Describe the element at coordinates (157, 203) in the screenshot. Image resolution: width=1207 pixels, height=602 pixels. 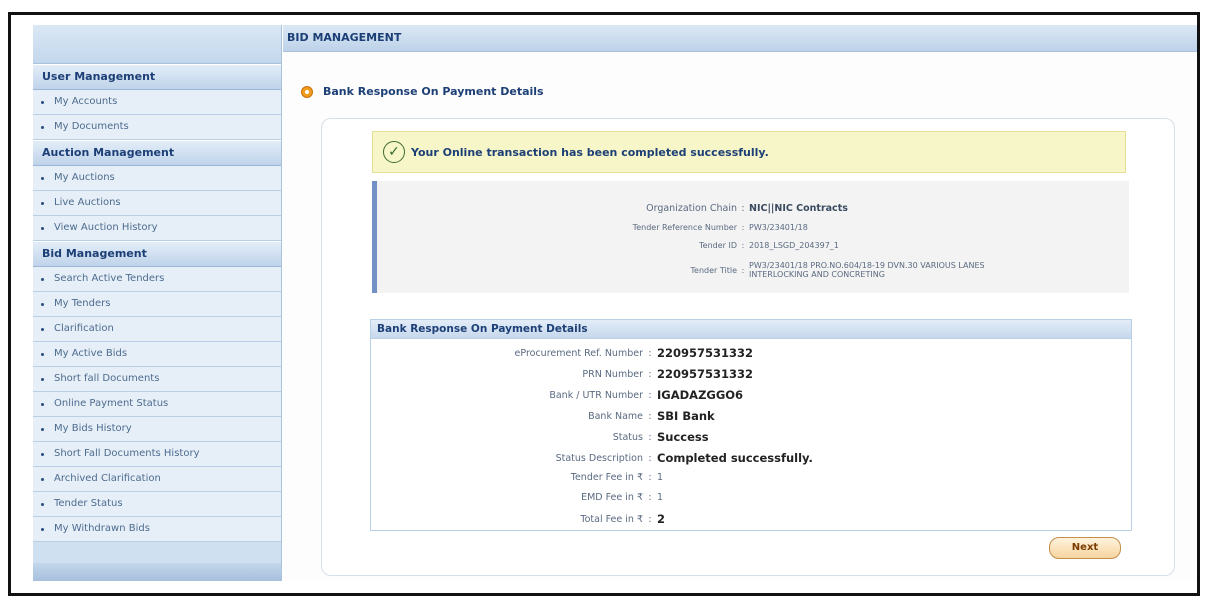
I see `sidebar-item-live-auctions: Live Auctions` at that location.